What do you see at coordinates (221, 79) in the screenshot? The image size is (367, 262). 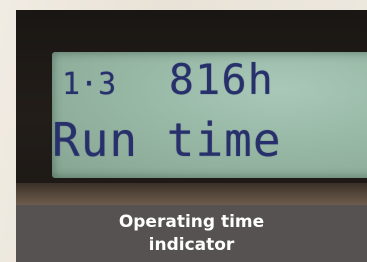 I see `operating-hours-value: 816h` at bounding box center [221, 79].